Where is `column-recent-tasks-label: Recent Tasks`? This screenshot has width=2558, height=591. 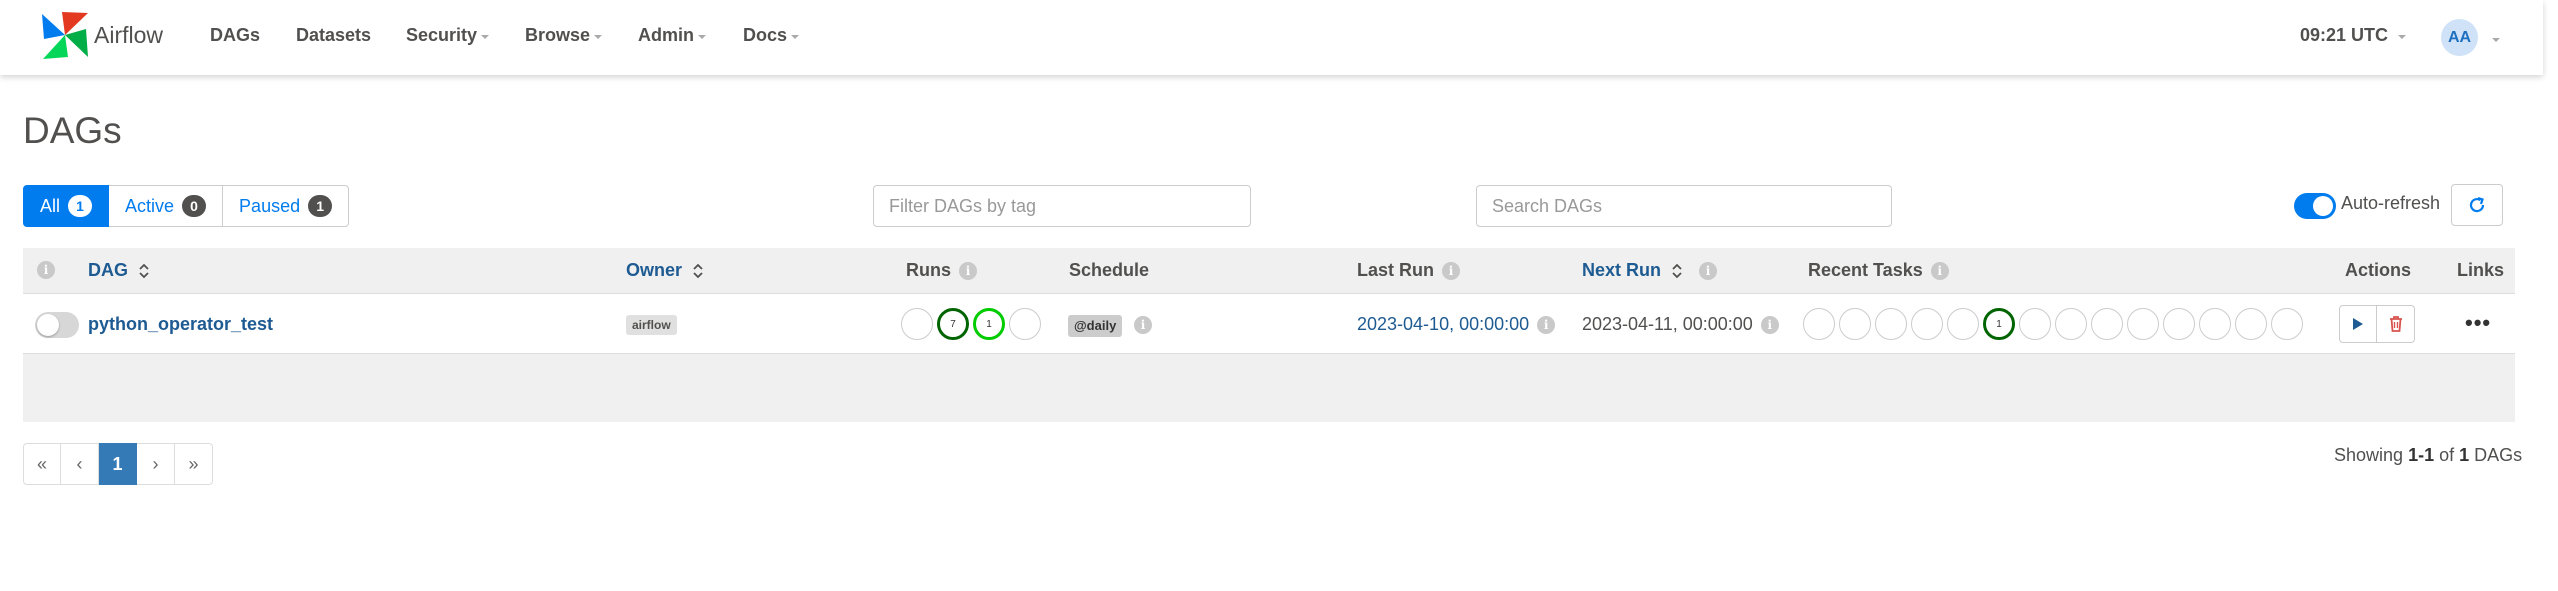
column-recent-tasks-label: Recent Tasks is located at coordinates (1865, 270).